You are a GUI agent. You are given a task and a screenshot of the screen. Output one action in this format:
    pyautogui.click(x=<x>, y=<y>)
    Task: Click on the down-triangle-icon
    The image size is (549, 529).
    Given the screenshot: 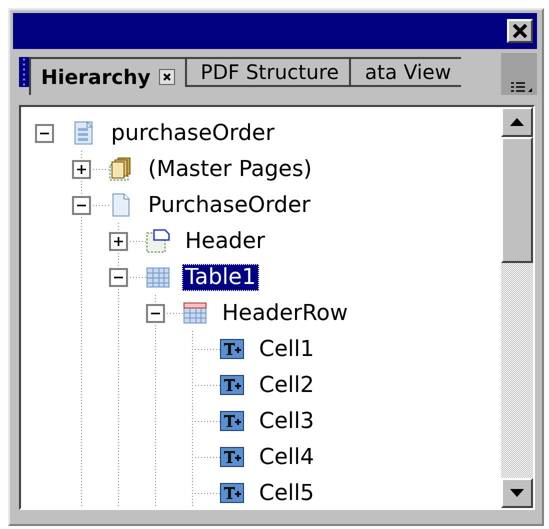 What is the action you would take?
    pyautogui.click(x=517, y=493)
    